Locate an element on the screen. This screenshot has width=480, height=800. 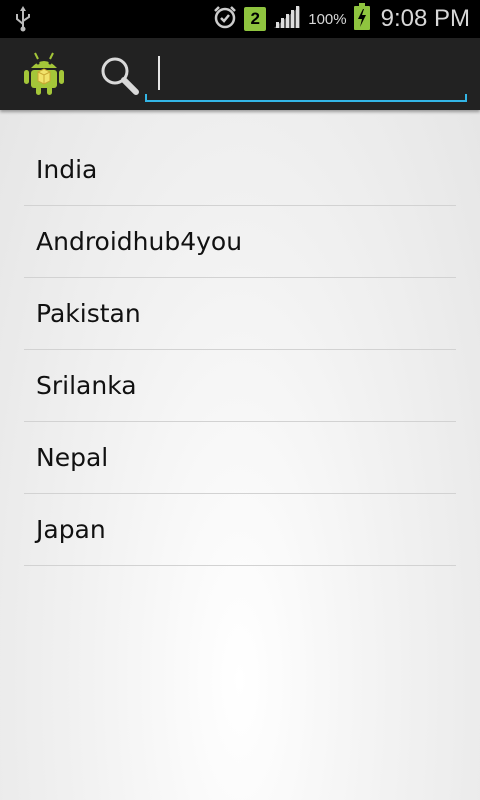
status-bar: 2 100% 9:08 PM is located at coordinates (240, 19).